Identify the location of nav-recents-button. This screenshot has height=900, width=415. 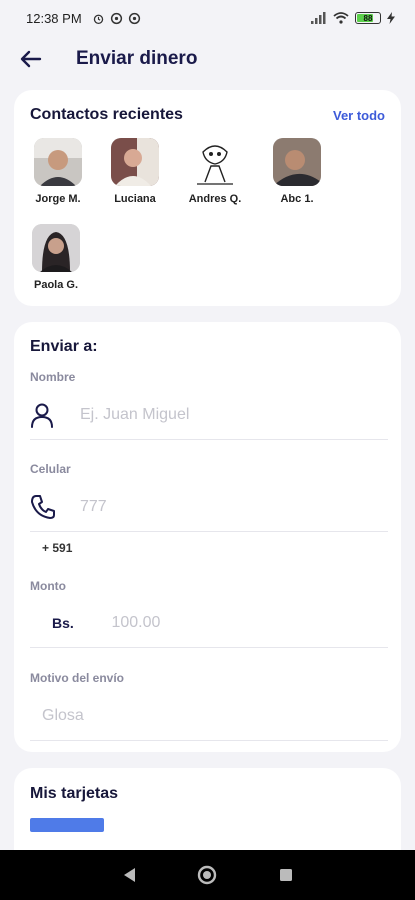
(286, 875).